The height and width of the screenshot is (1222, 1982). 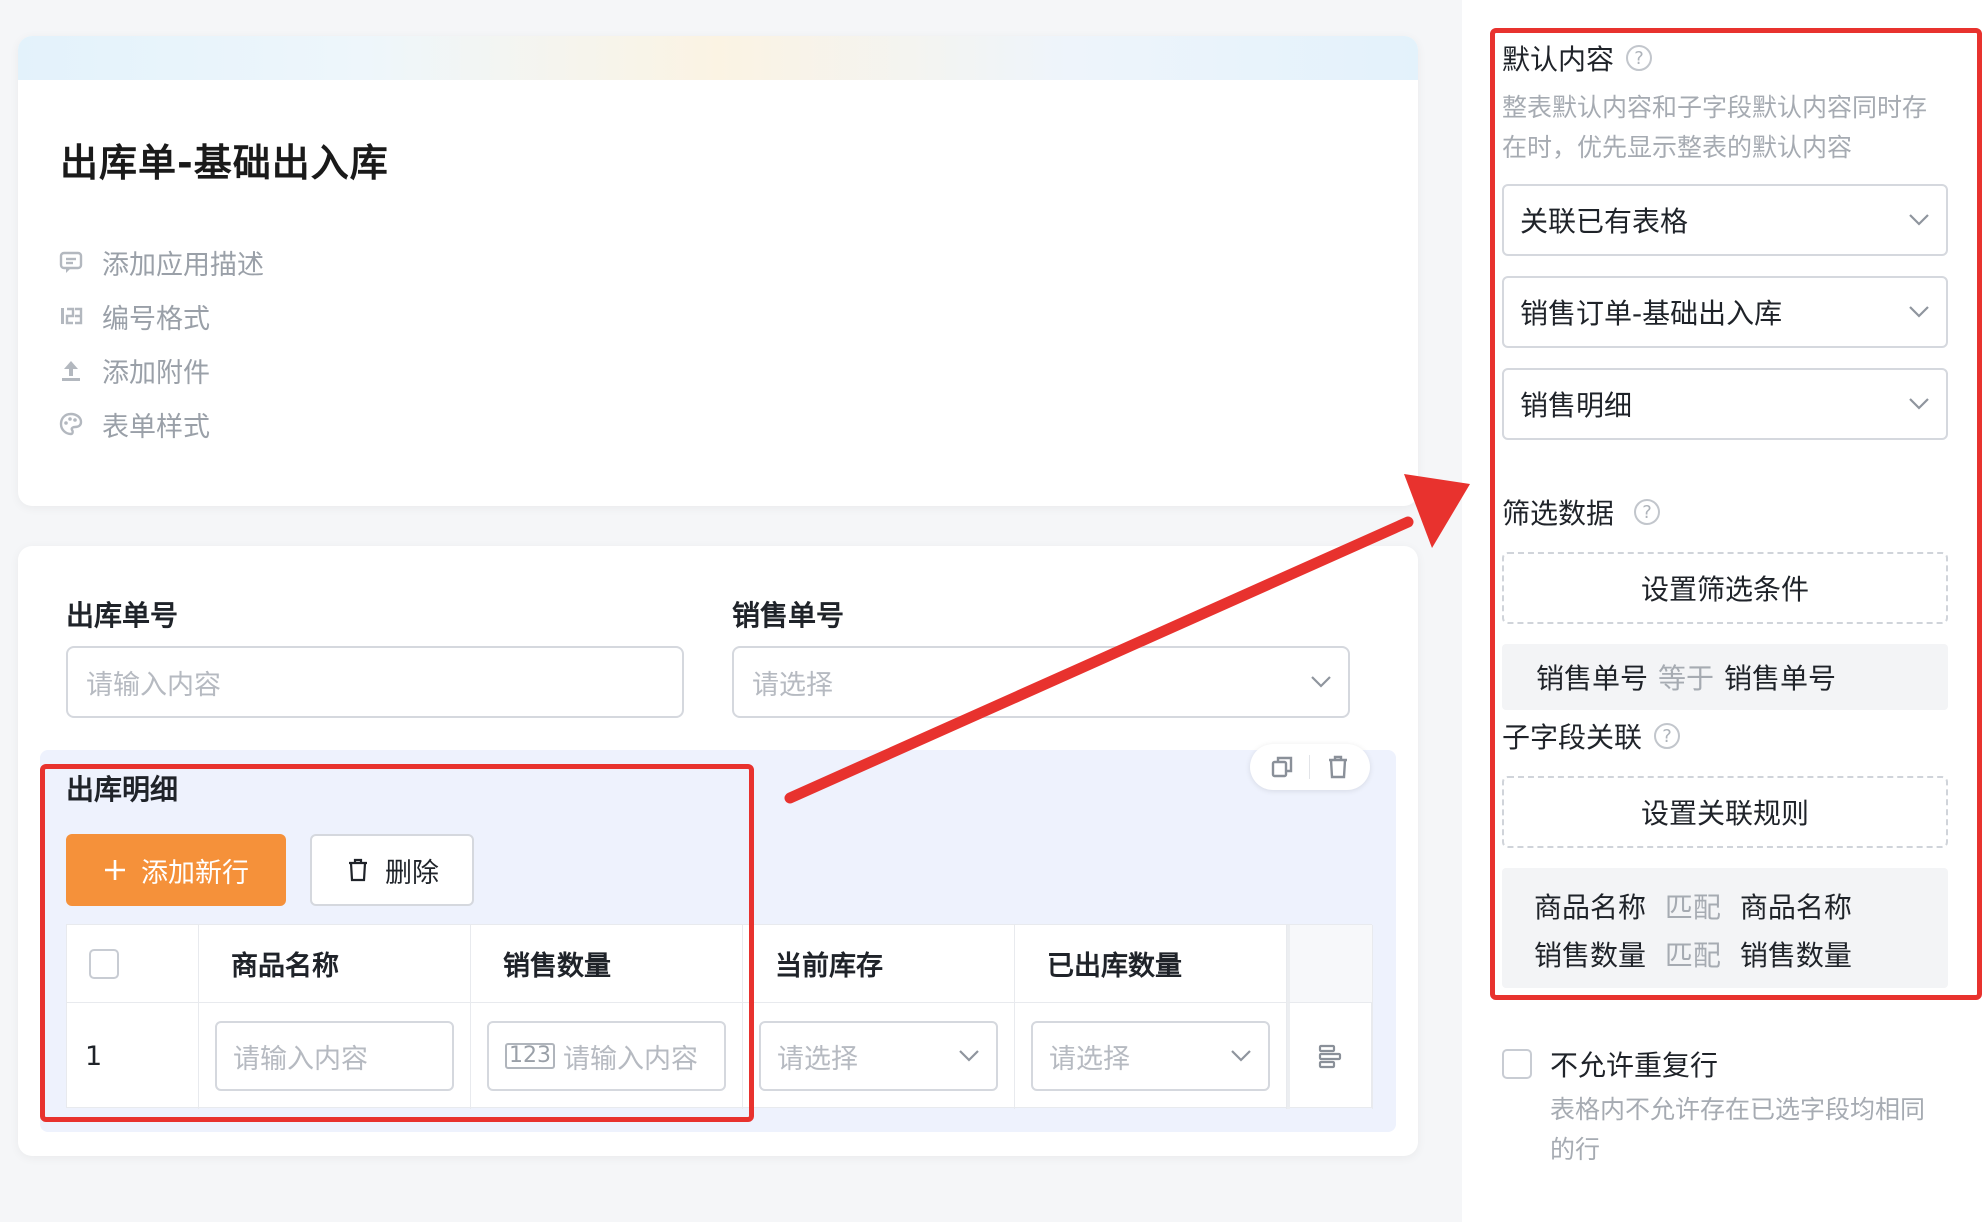 I want to click on arrow-line, so click(x=1099, y=660).